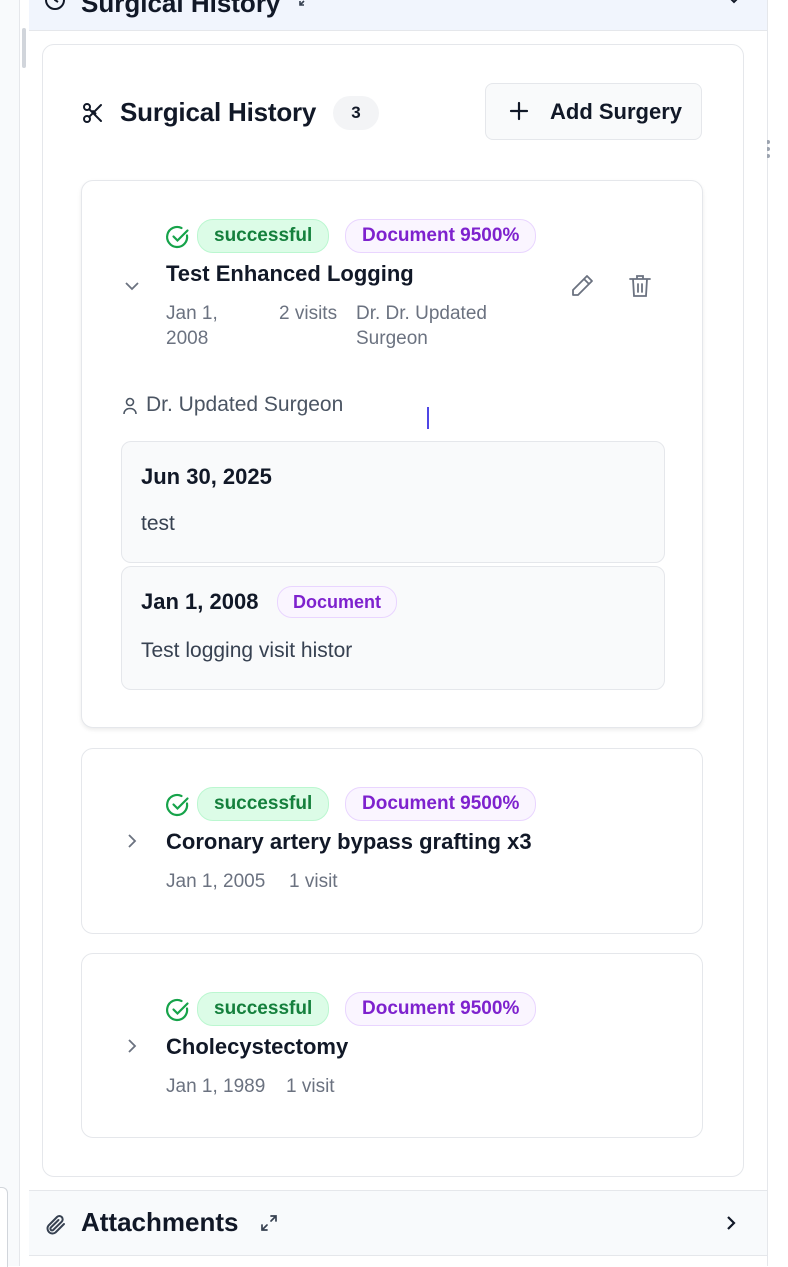 Image resolution: width=788 pixels, height=1267 pixels. I want to click on visit-note: test, so click(158, 523).